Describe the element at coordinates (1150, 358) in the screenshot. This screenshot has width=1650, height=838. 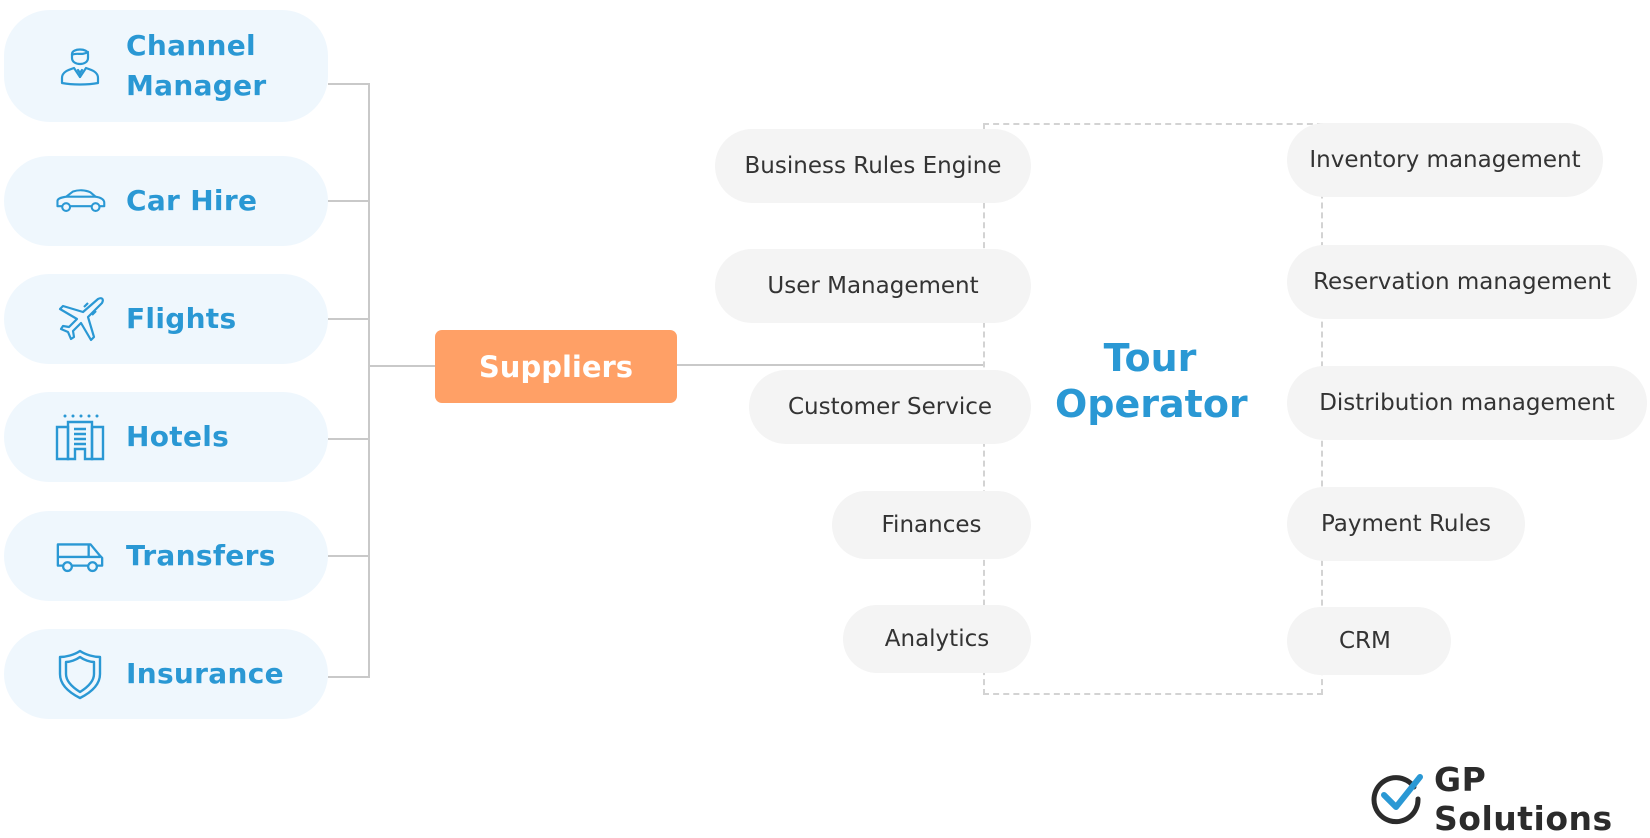
I see `tour-operator-title-line1: Tour` at that location.